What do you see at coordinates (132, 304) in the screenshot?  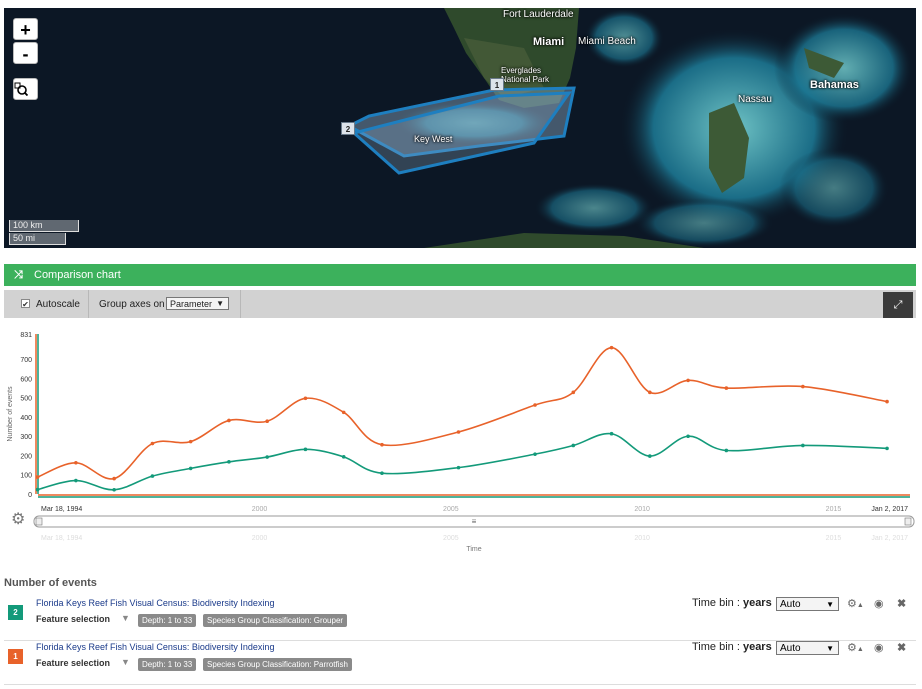 I see `group-axes-label: Group axes on` at bounding box center [132, 304].